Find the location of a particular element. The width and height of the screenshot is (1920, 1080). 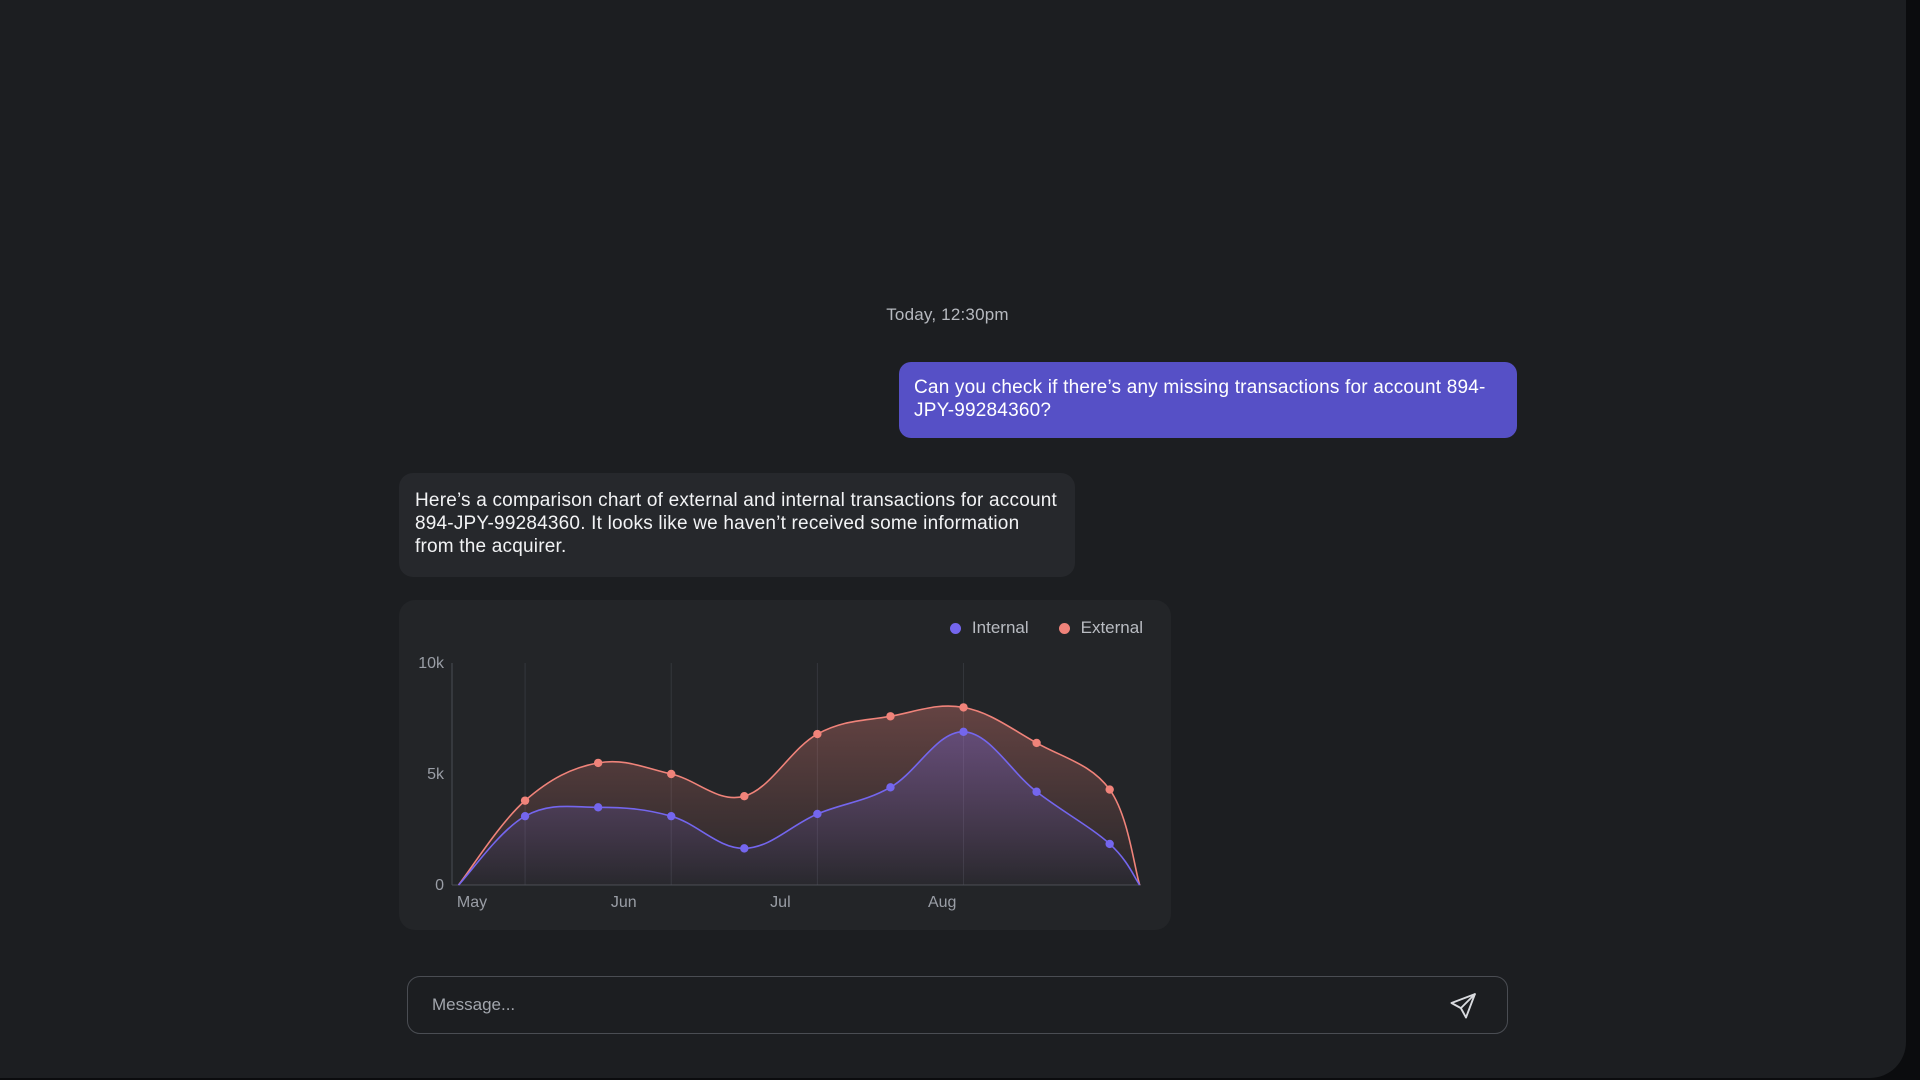

legend-item-external: External is located at coordinates (1100, 628).